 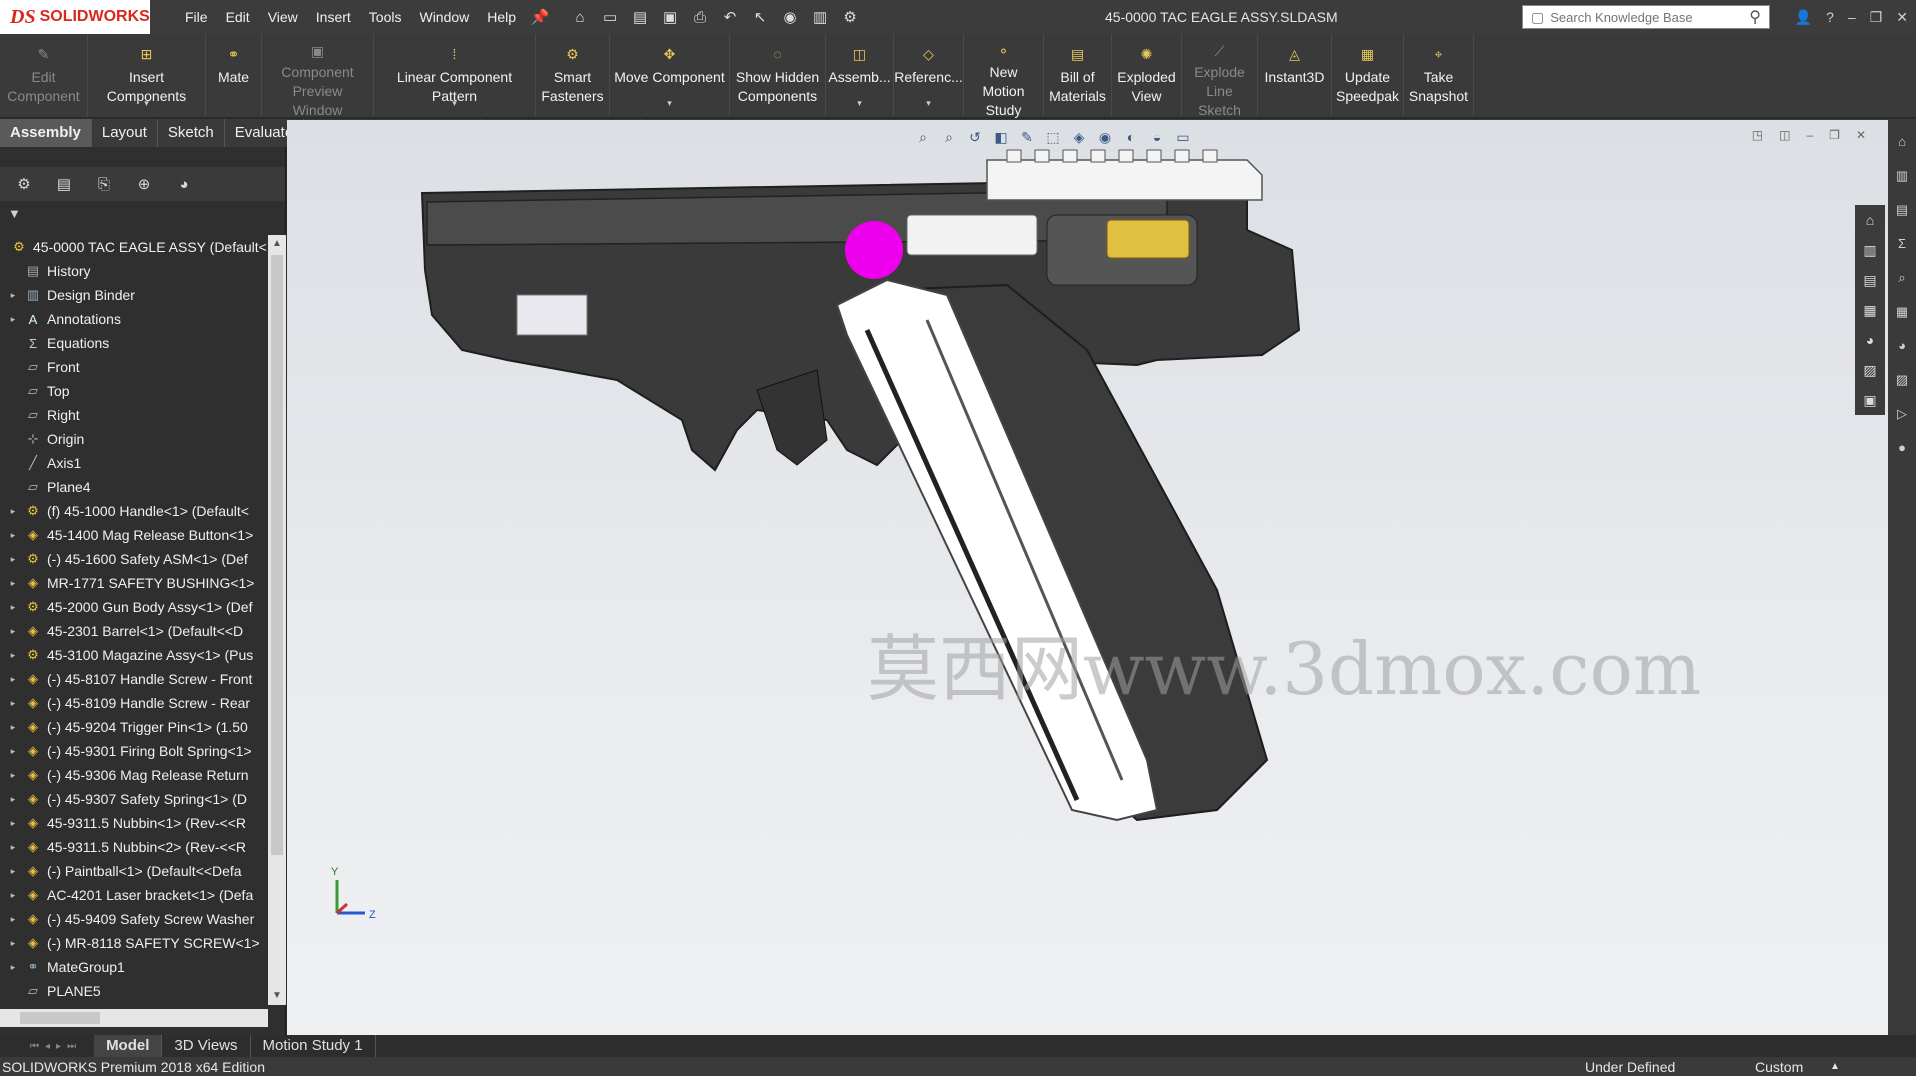 I want to click on tree-item: ▸ ⚙ (-) 45-1600 Safety ASM<1> (Def, so click(x=134, y=559).